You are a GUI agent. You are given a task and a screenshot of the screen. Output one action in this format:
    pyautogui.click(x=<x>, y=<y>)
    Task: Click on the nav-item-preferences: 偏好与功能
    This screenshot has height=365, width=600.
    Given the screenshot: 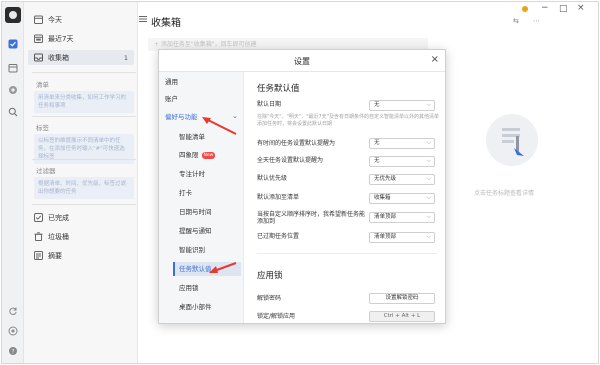 What is the action you would take?
    pyautogui.click(x=181, y=117)
    